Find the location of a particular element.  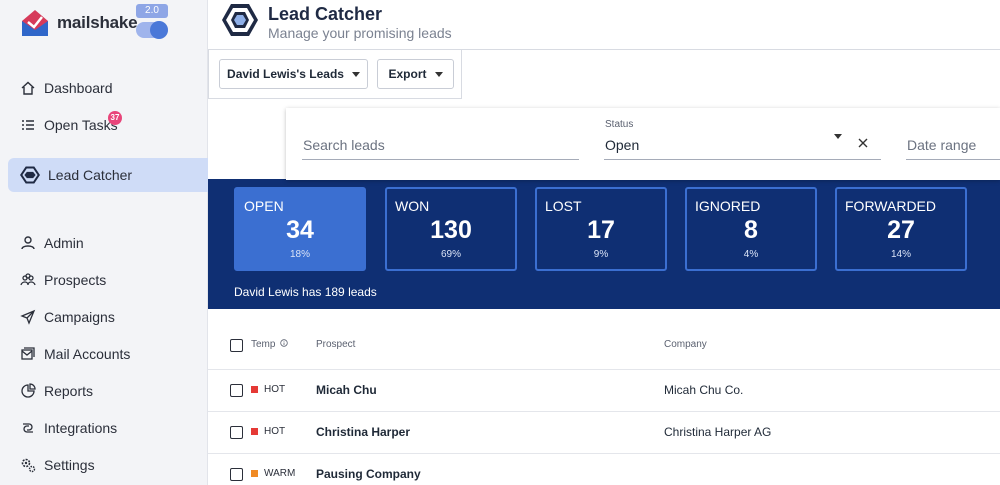

sidebar-item-label: Campaigns is located at coordinates (79, 317).